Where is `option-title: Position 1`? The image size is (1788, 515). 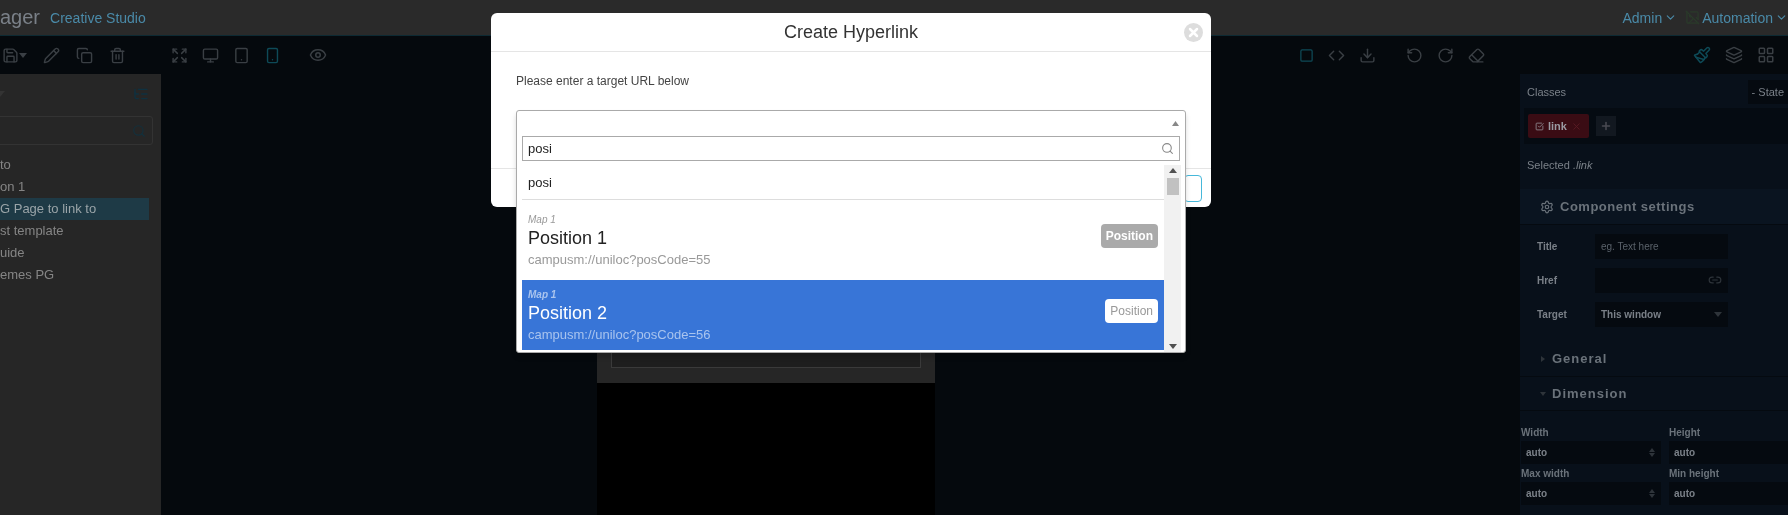 option-title: Position 1 is located at coordinates (568, 238).